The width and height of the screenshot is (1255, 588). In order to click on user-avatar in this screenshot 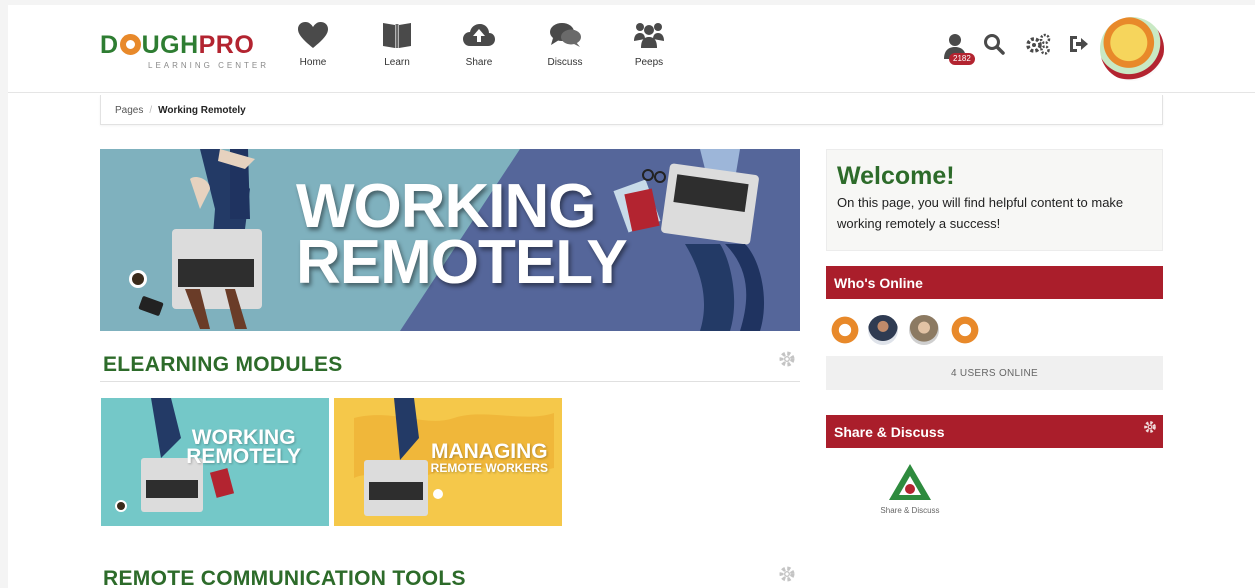, I will do `click(1132, 49)`.